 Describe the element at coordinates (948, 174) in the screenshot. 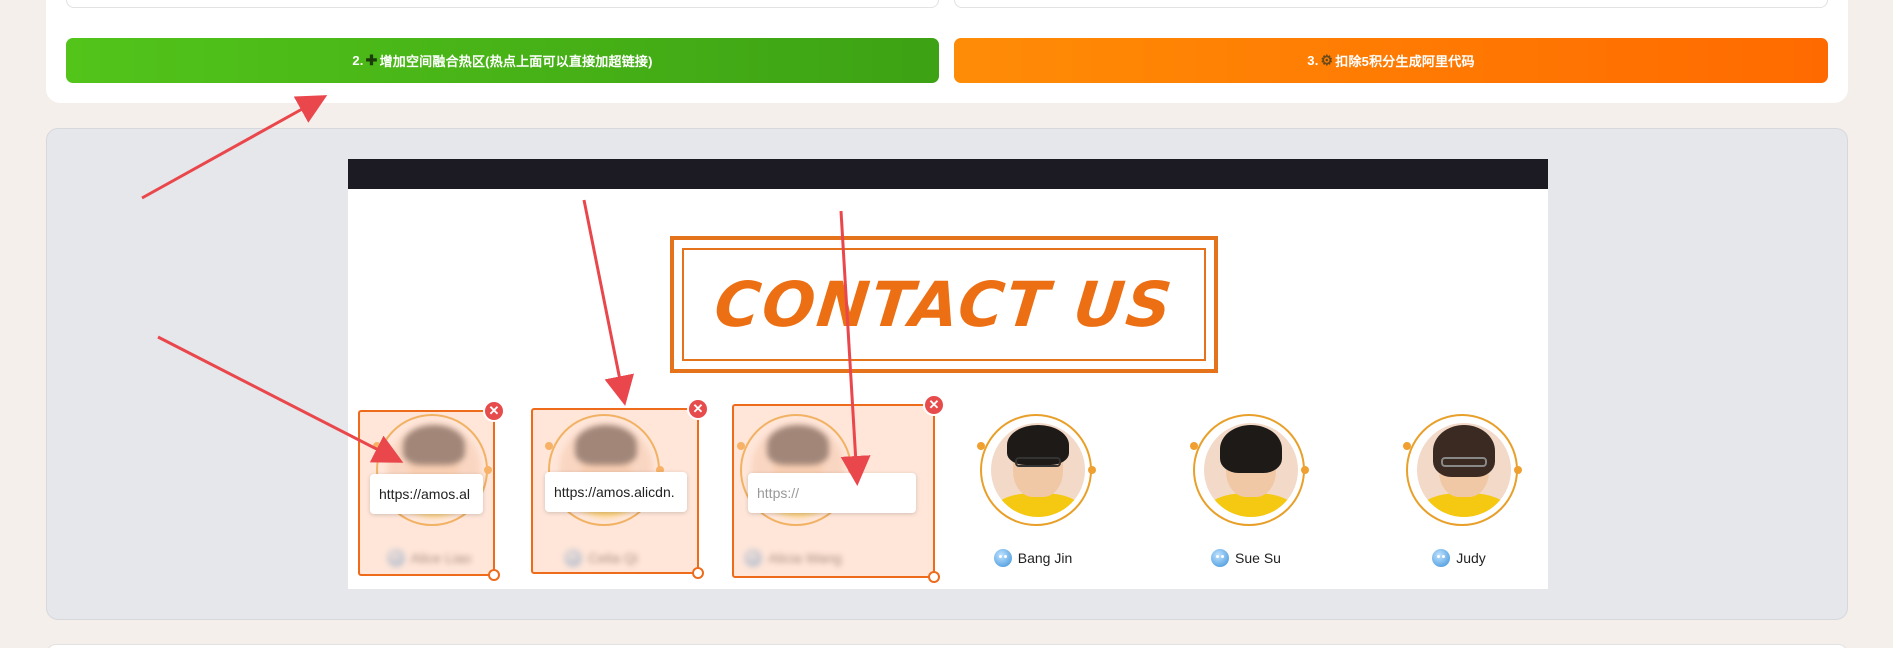

I see `canvas-top-bar` at that location.